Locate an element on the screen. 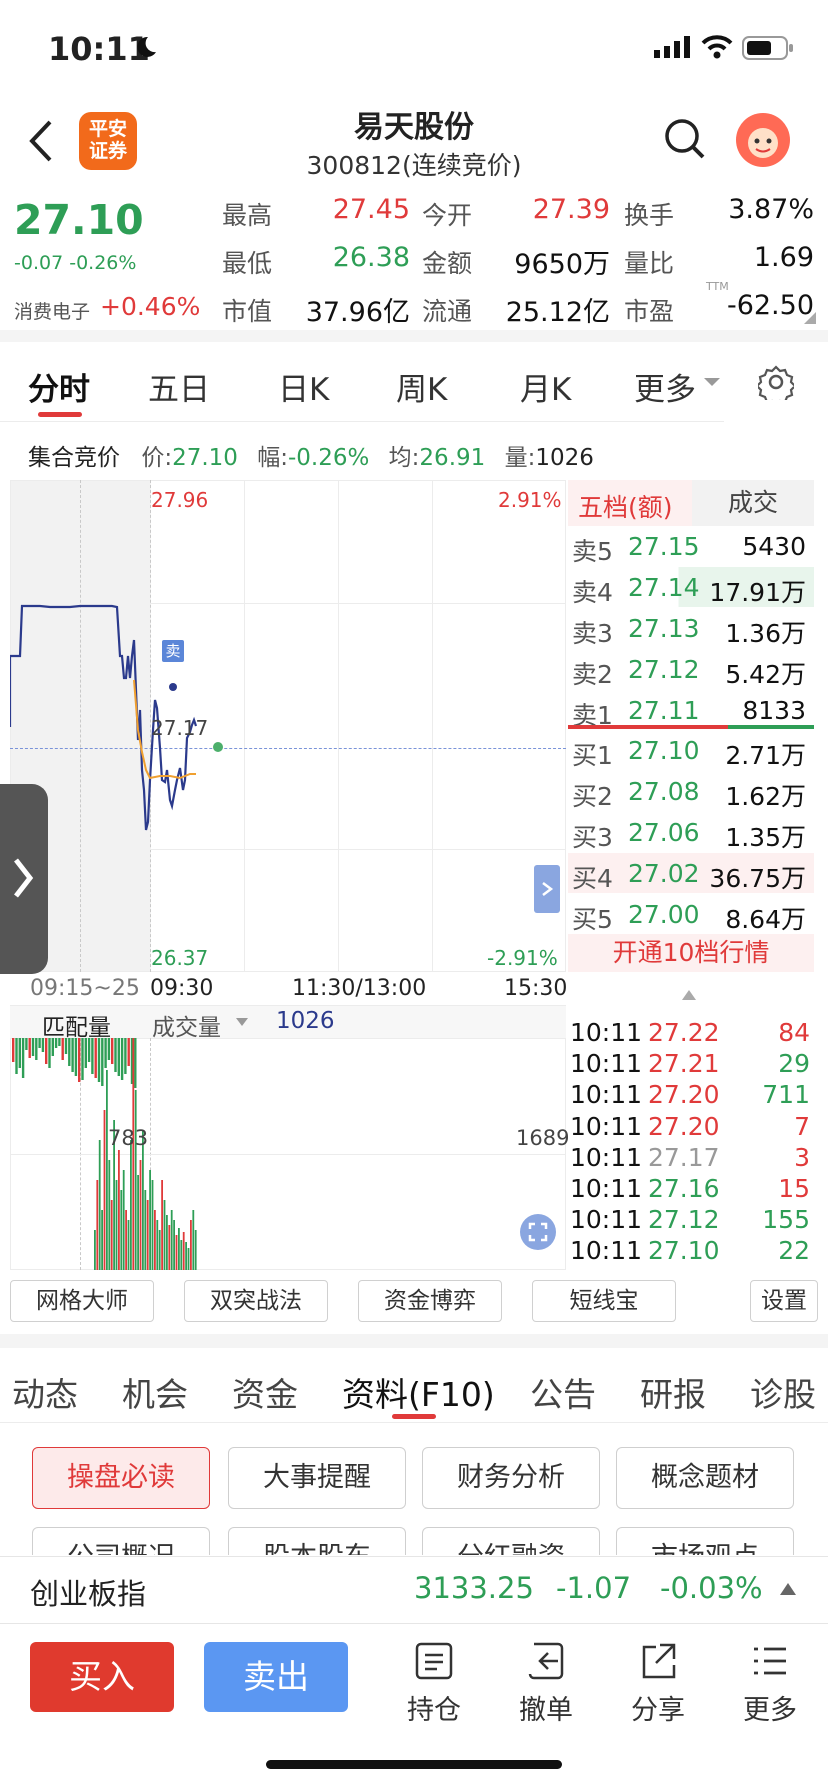 The width and height of the screenshot is (828, 1792). tab-3: 周K is located at coordinates (421, 386).